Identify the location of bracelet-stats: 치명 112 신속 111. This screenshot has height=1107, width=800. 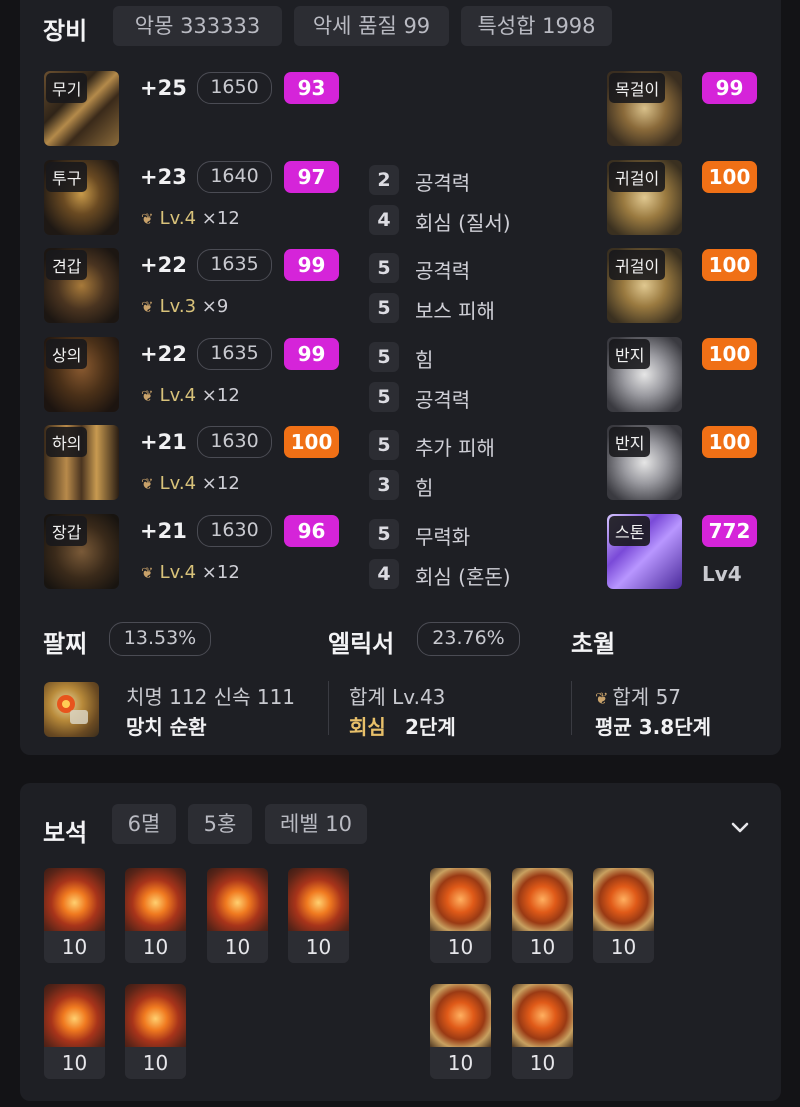
(211, 697).